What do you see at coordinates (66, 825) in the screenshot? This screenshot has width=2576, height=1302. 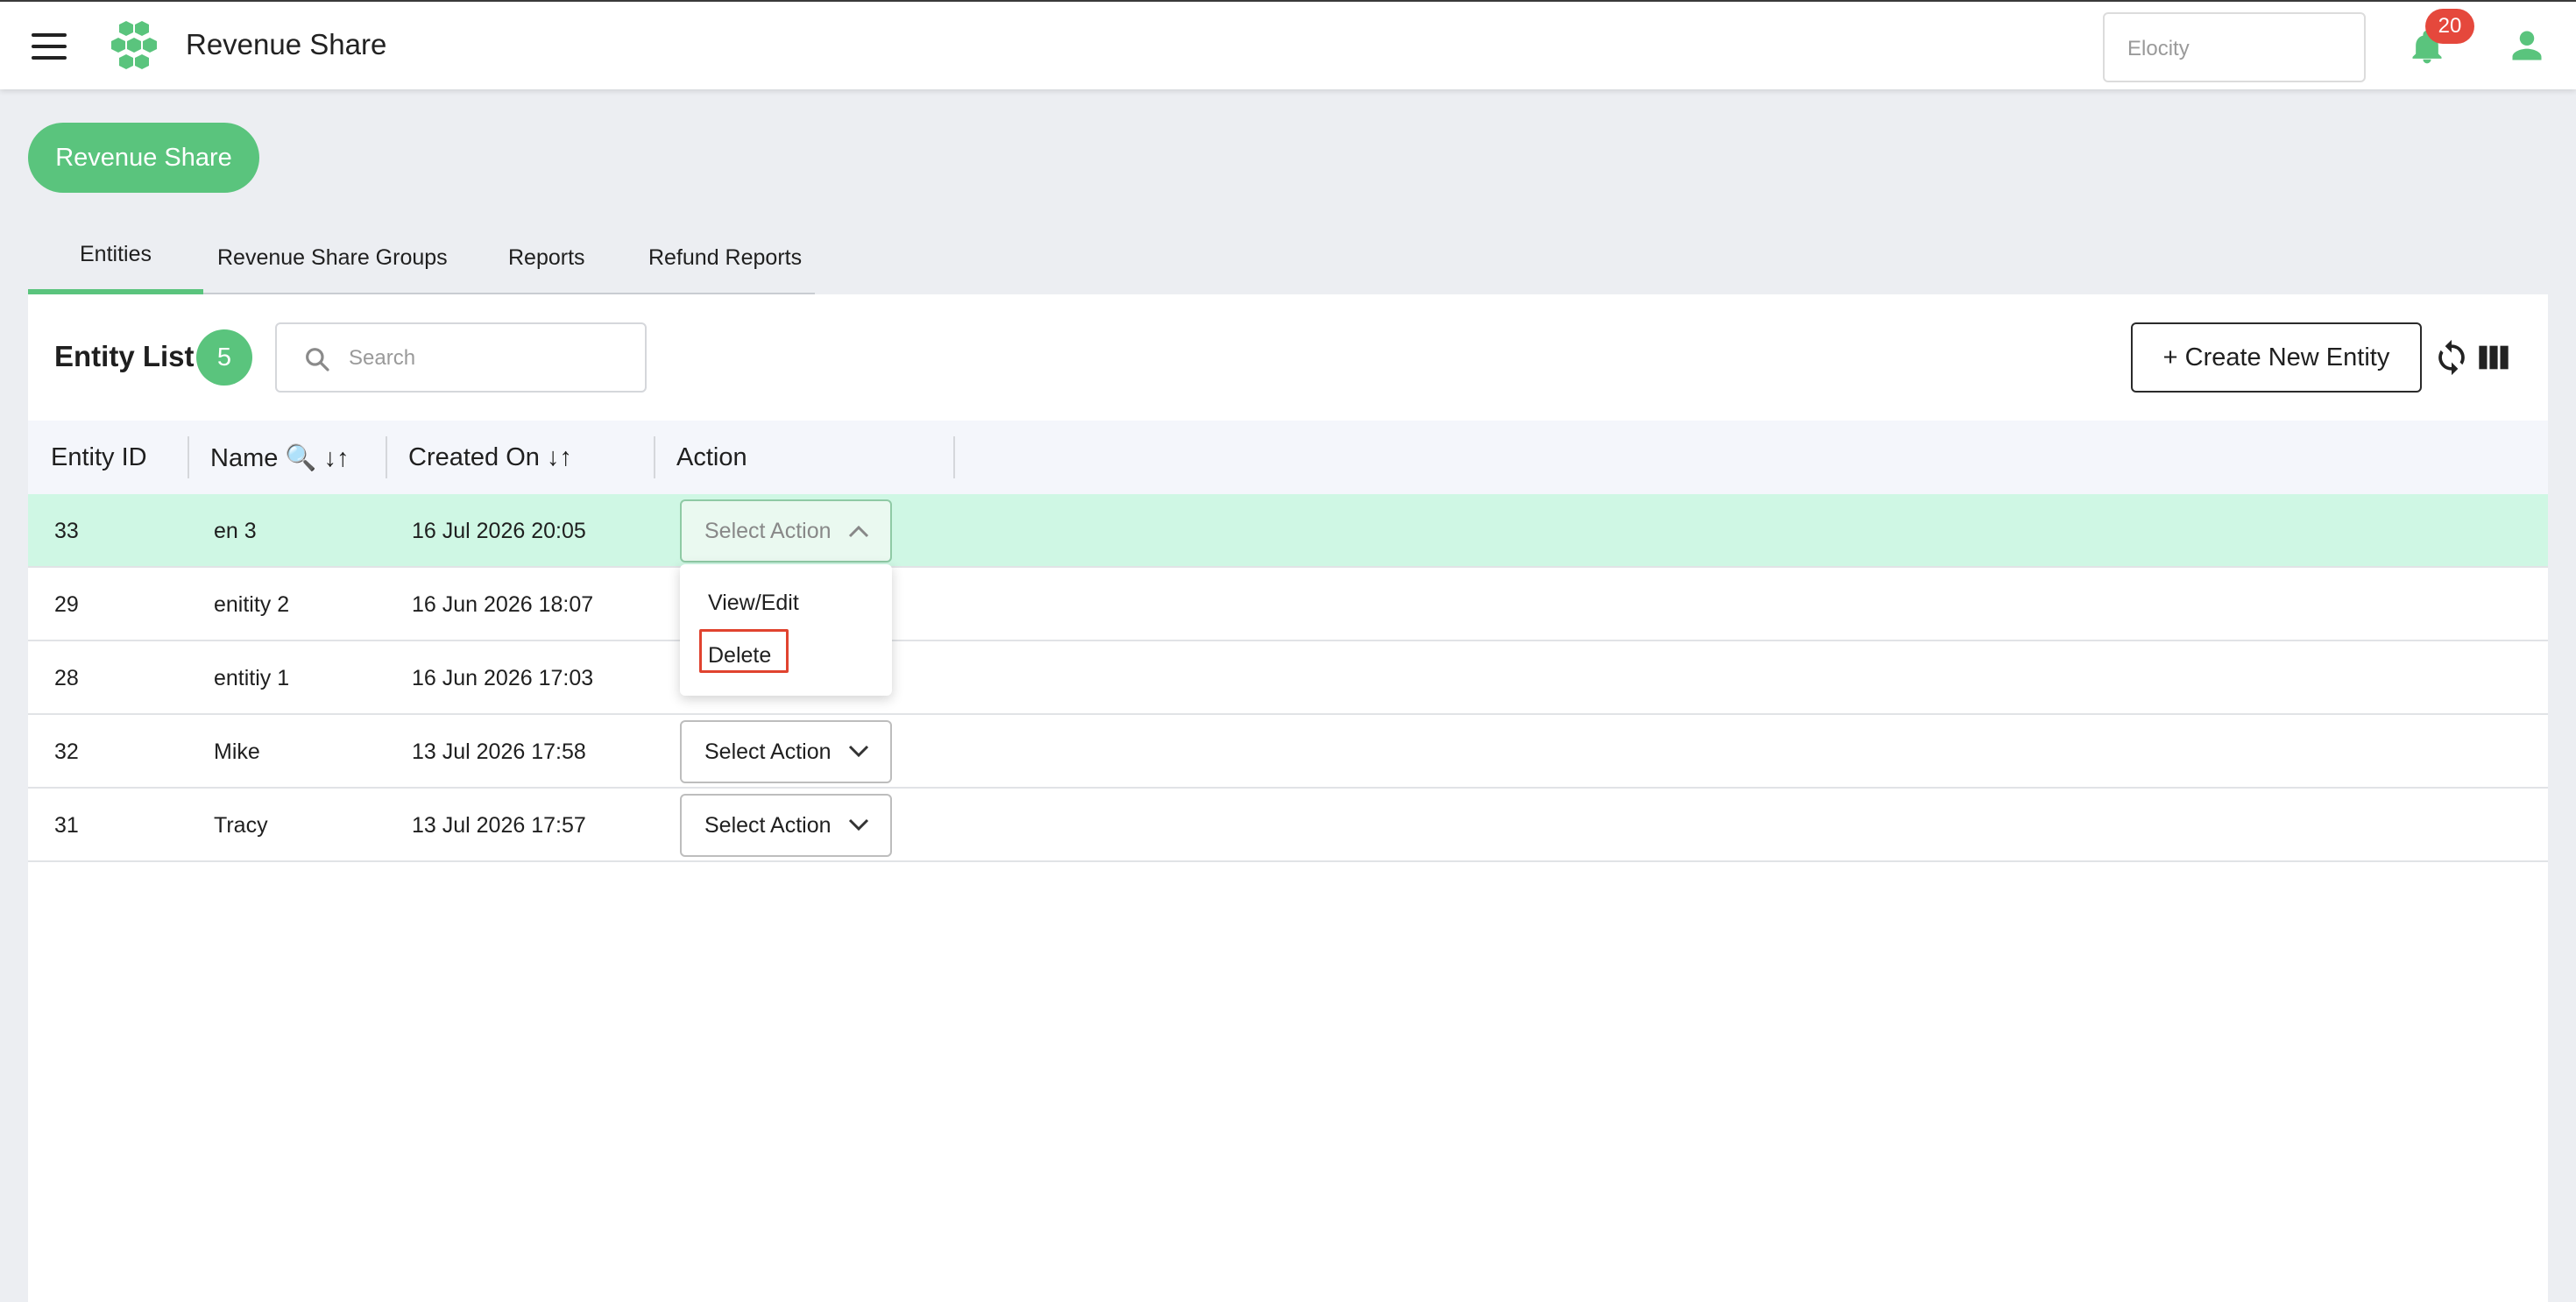 I see `cell-entity-id: 31` at bounding box center [66, 825].